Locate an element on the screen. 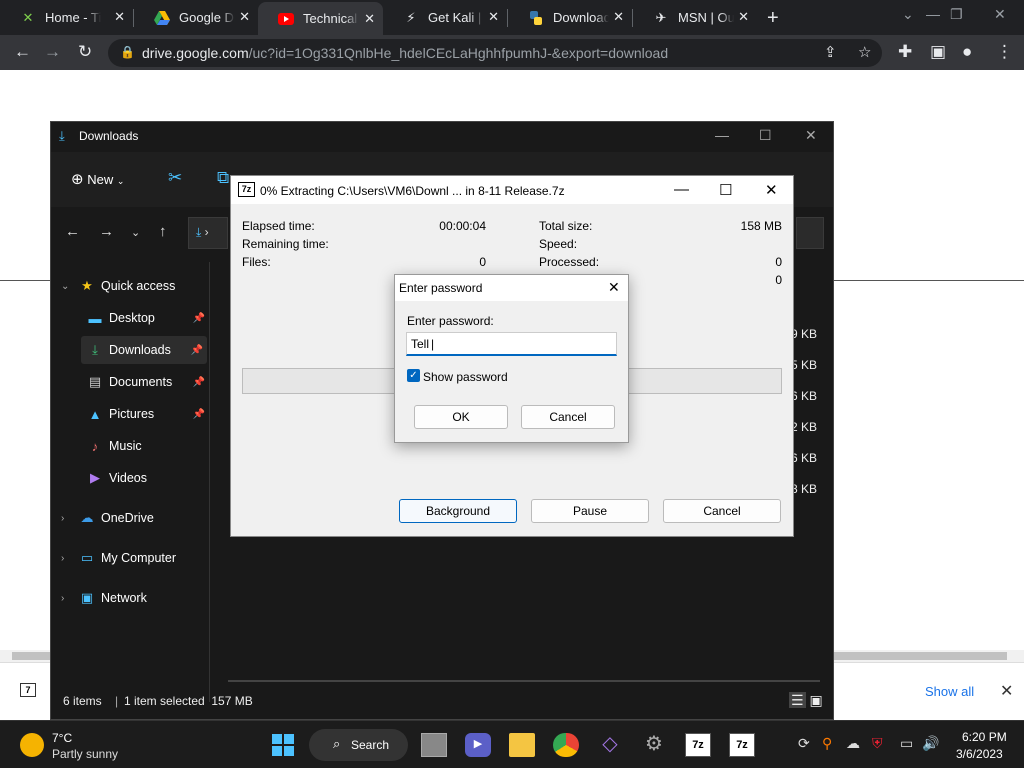 This screenshot has height=768, width=1024. new-tab-icon: + is located at coordinates (773, 18).